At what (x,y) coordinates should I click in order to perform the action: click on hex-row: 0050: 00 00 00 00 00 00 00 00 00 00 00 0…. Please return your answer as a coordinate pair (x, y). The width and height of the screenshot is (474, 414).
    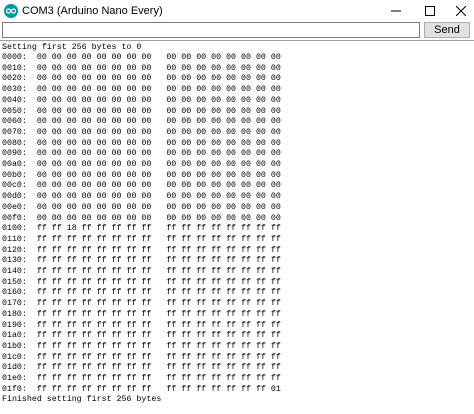
    Looking at the image, I should click on (141, 112).